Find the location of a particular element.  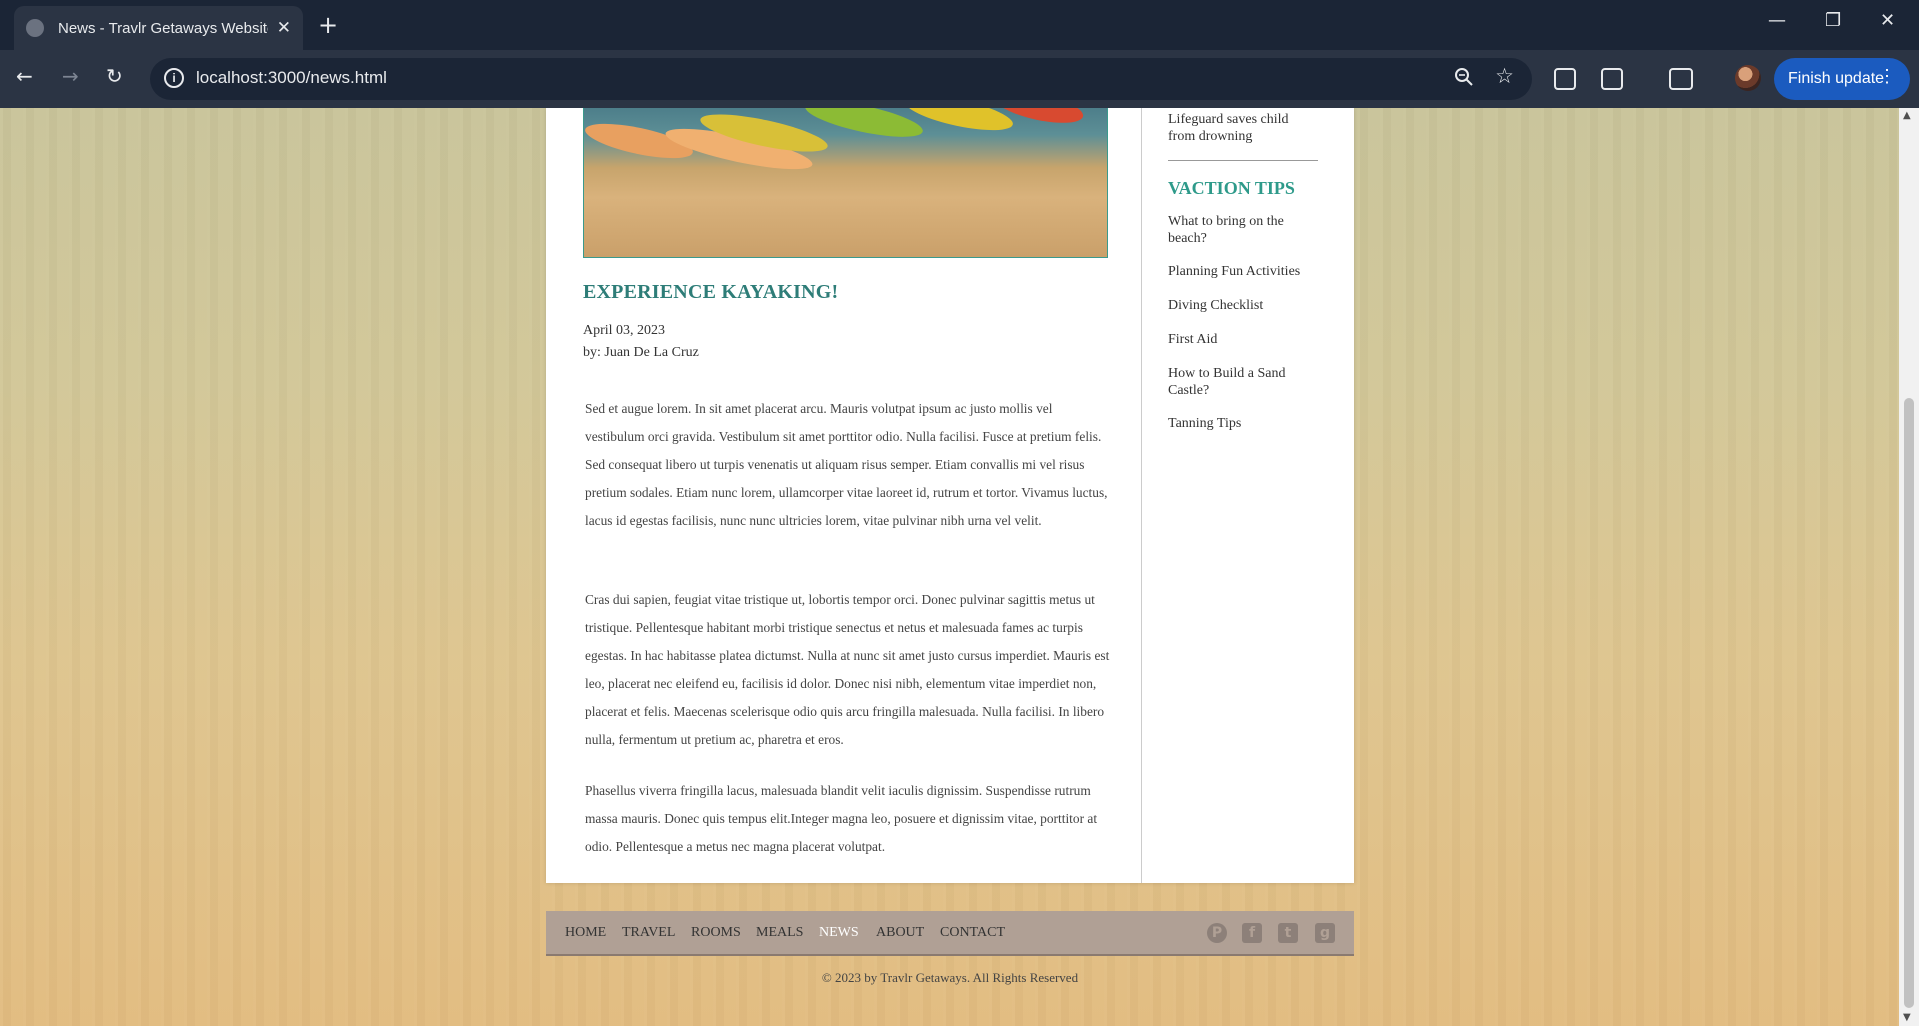

sidebar-tip-link: Tanning Tips is located at coordinates (1243, 423).